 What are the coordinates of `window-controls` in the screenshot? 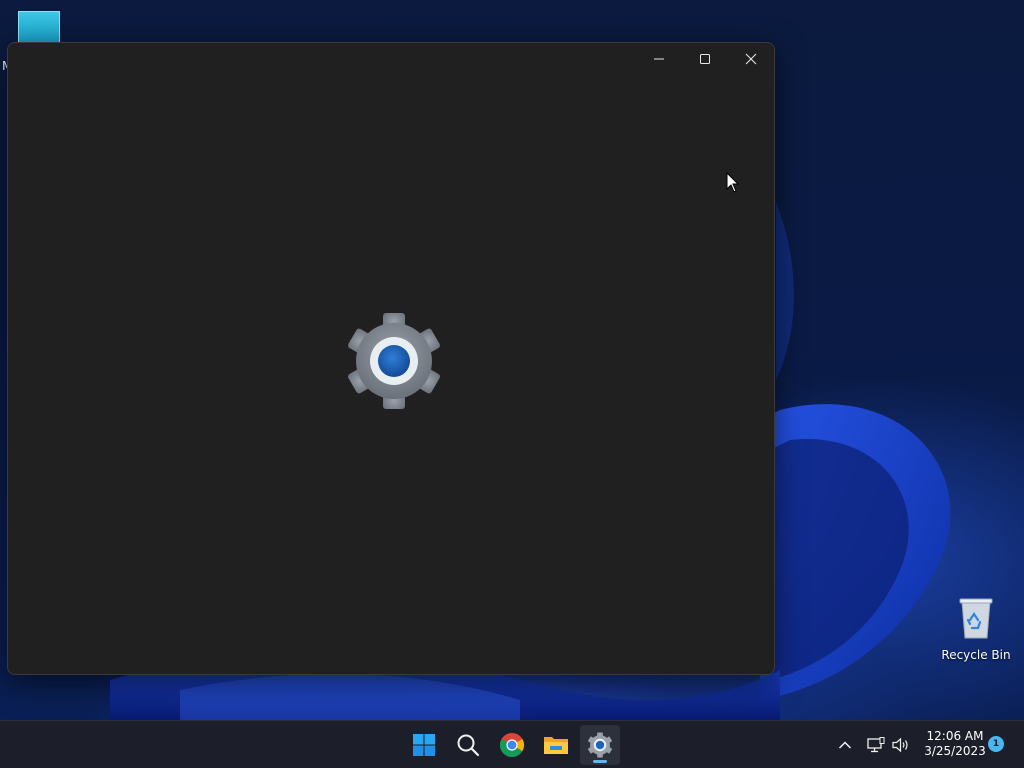 It's located at (705, 59).